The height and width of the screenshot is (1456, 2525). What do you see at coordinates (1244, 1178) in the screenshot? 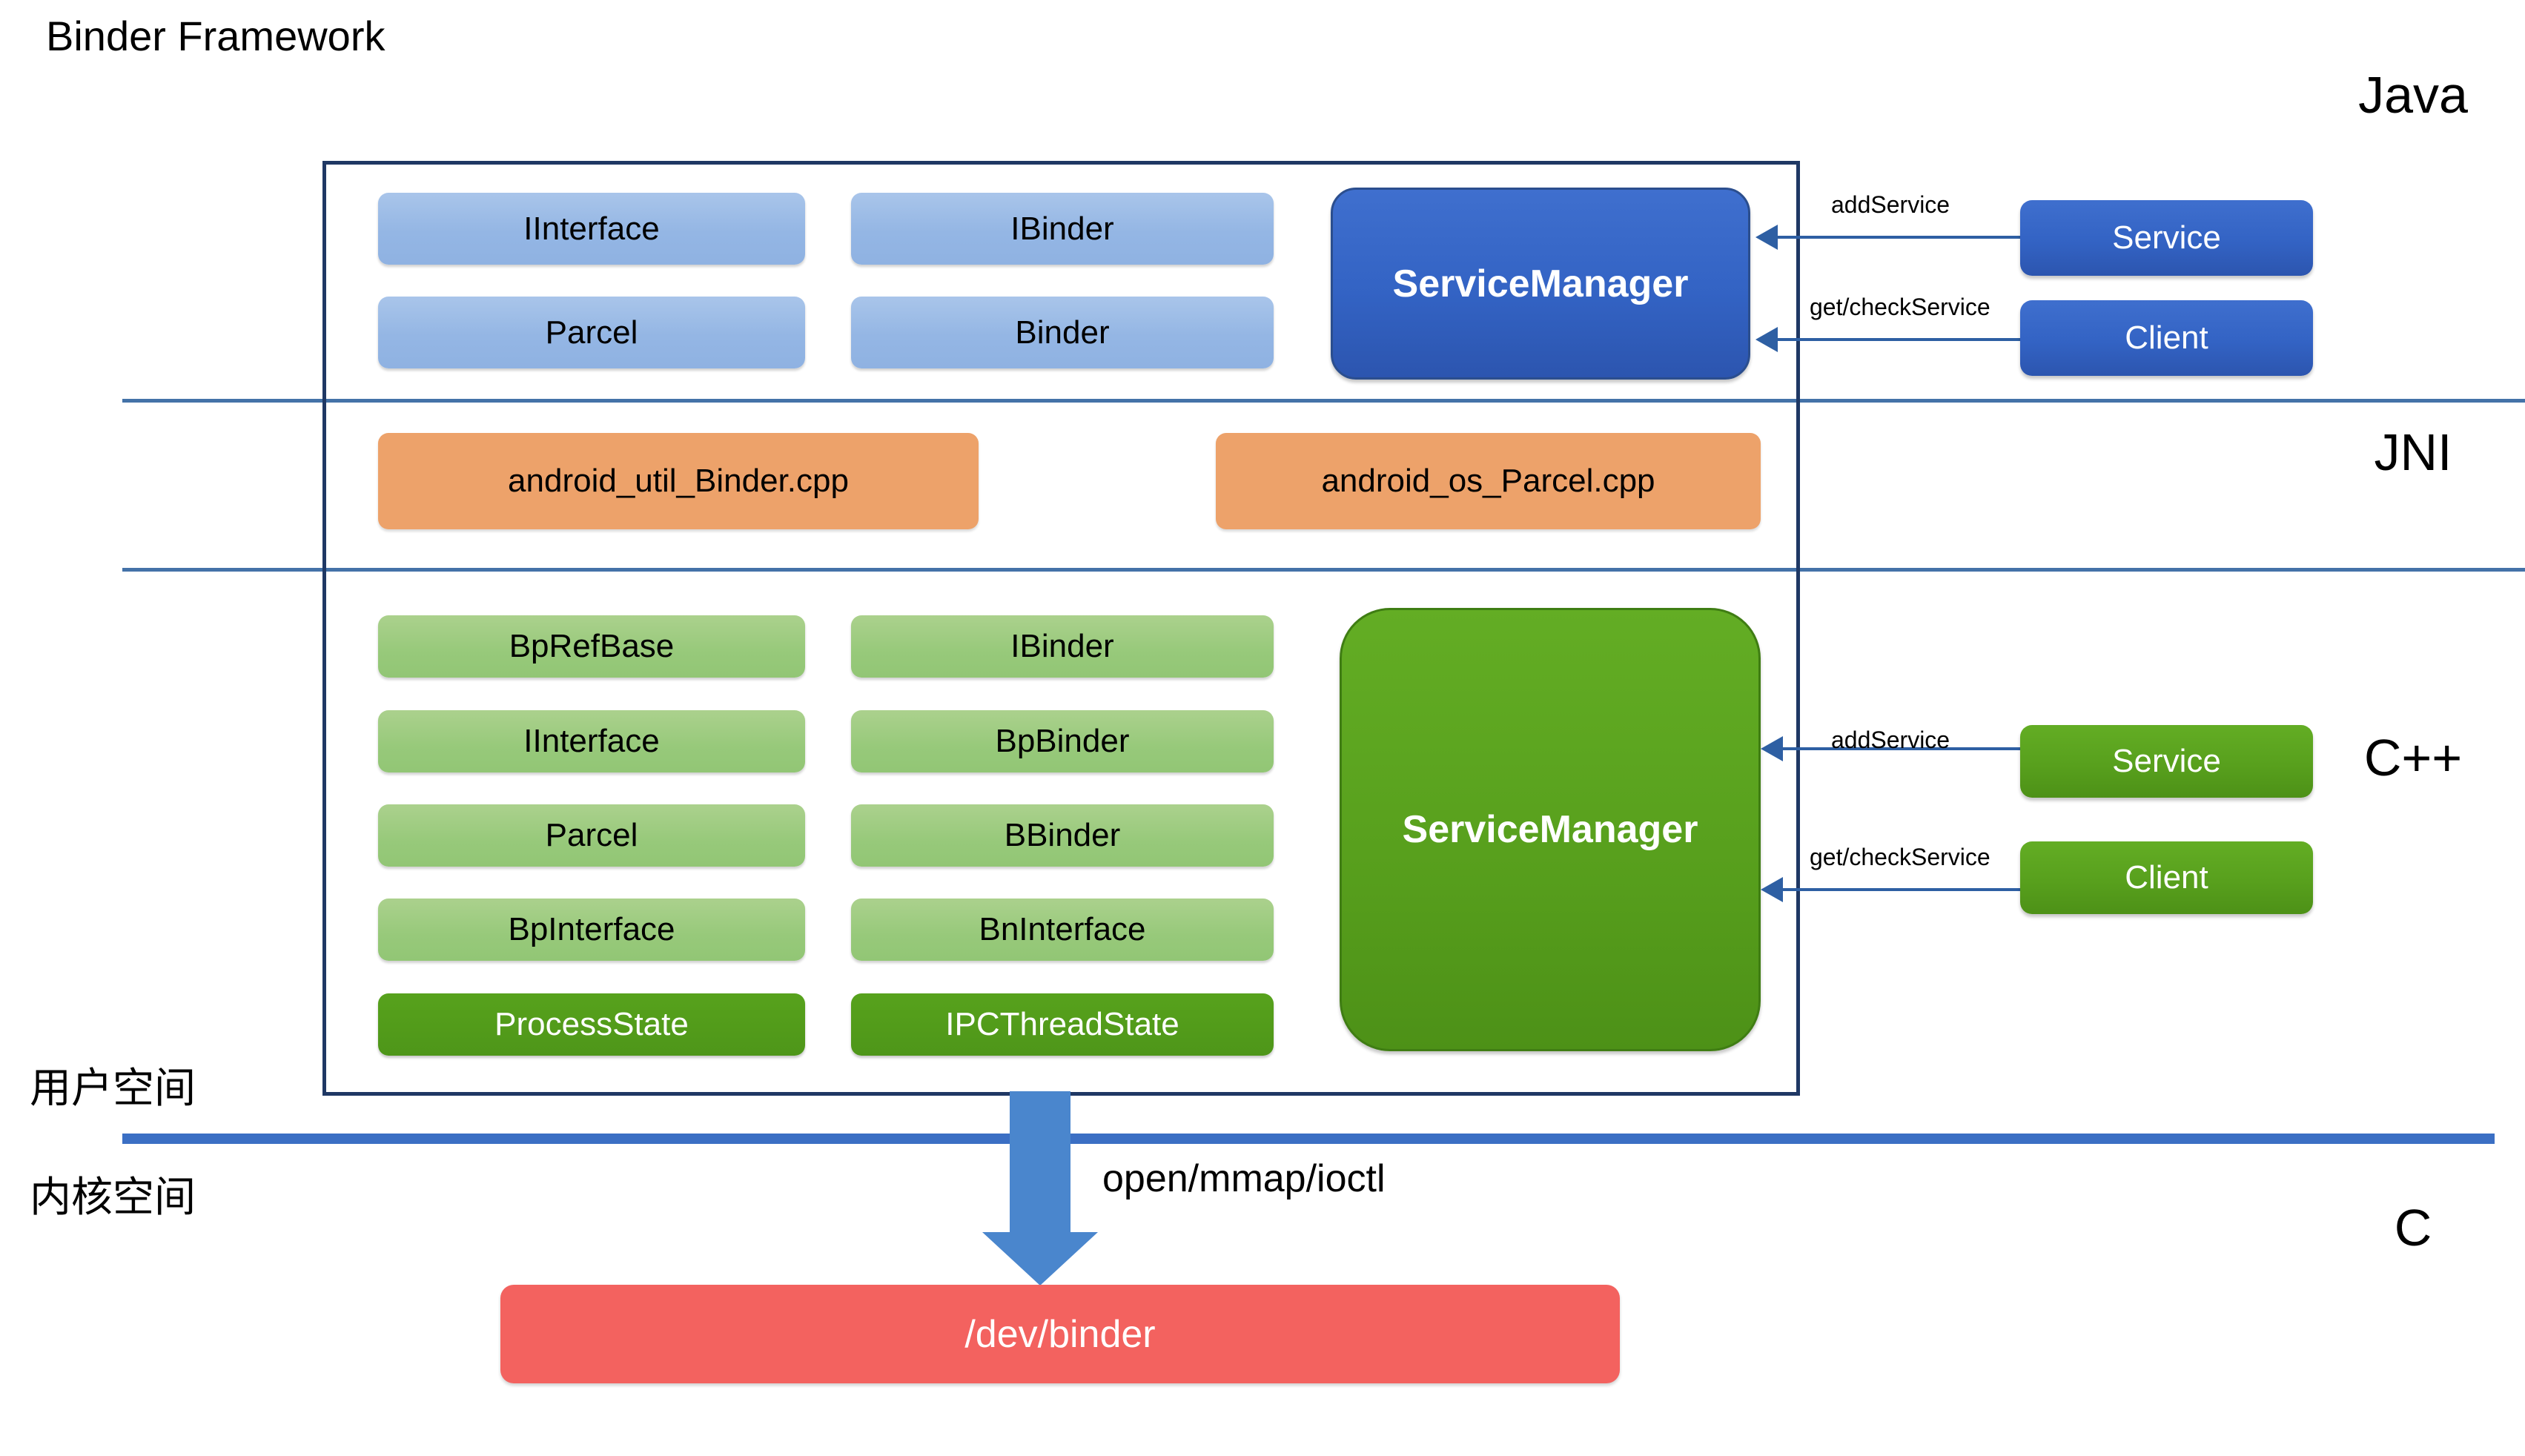
I see `syscall-label: open/mmap/ioctl` at bounding box center [1244, 1178].